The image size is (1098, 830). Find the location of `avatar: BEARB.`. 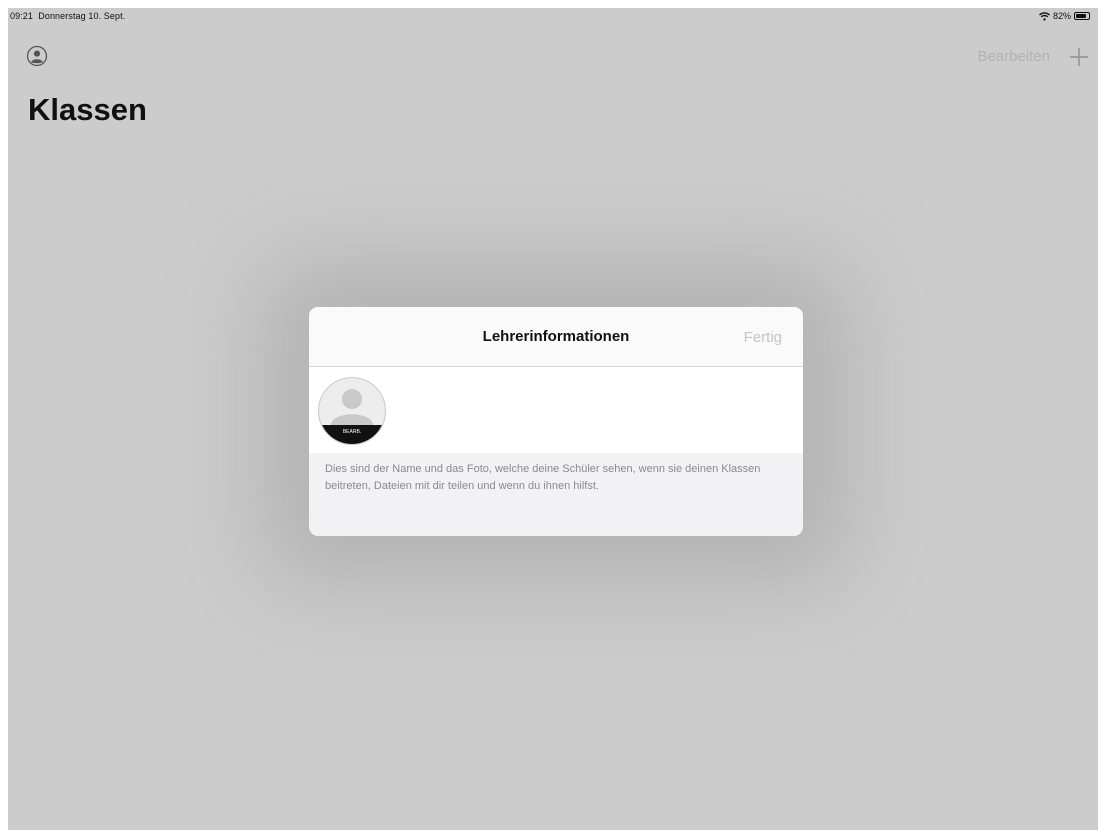

avatar: BEARB. is located at coordinates (352, 411).